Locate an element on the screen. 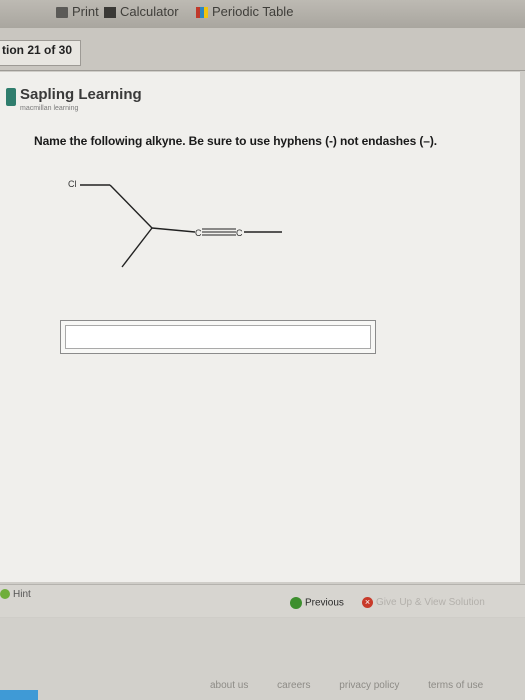 The image size is (525, 700). periodic-table-label: Periodic Table is located at coordinates (253, 11).